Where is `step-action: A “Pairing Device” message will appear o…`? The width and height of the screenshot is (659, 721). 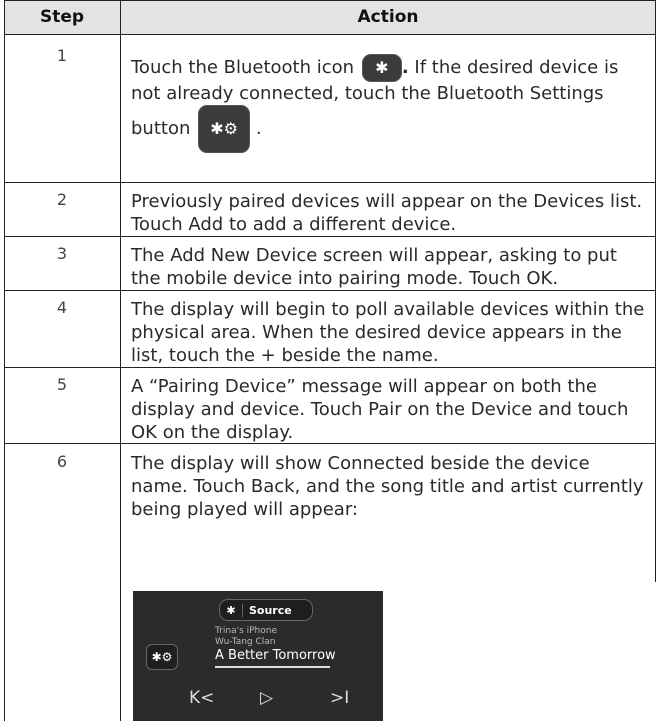
step-action: A “Pairing Device” message will appear o… is located at coordinates (380, 409).